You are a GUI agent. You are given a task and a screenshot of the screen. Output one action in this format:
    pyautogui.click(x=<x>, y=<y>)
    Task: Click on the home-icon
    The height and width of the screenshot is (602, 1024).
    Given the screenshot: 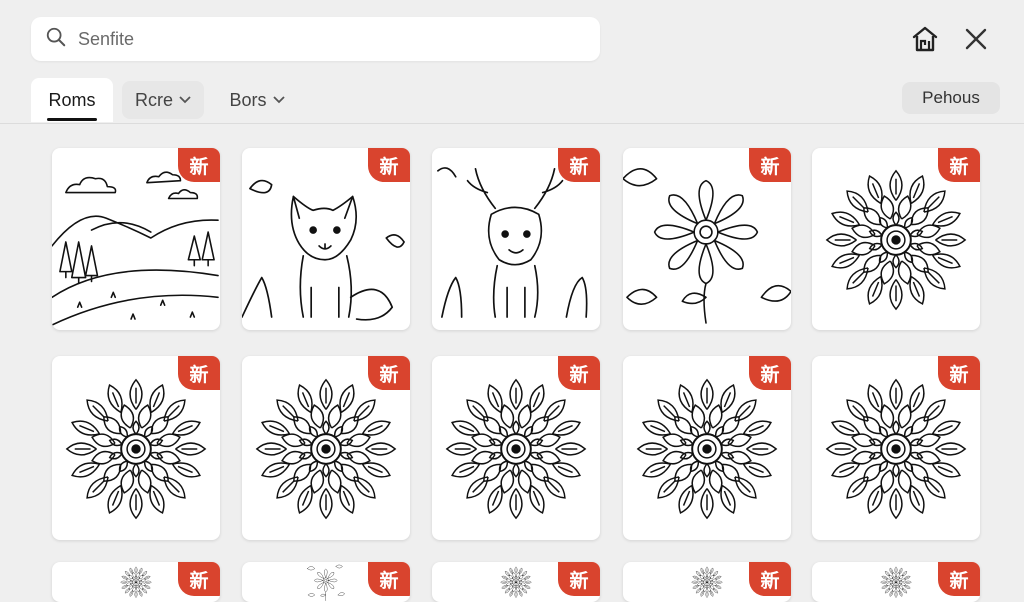 What is the action you would take?
    pyautogui.click(x=925, y=39)
    